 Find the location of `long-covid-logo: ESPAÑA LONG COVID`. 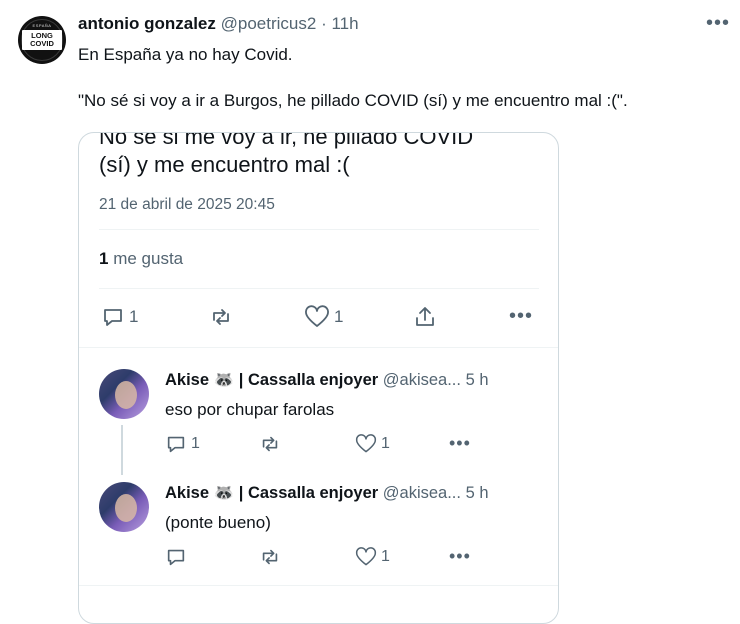

long-covid-logo: ESPAÑA LONG COVID is located at coordinates (42, 40).